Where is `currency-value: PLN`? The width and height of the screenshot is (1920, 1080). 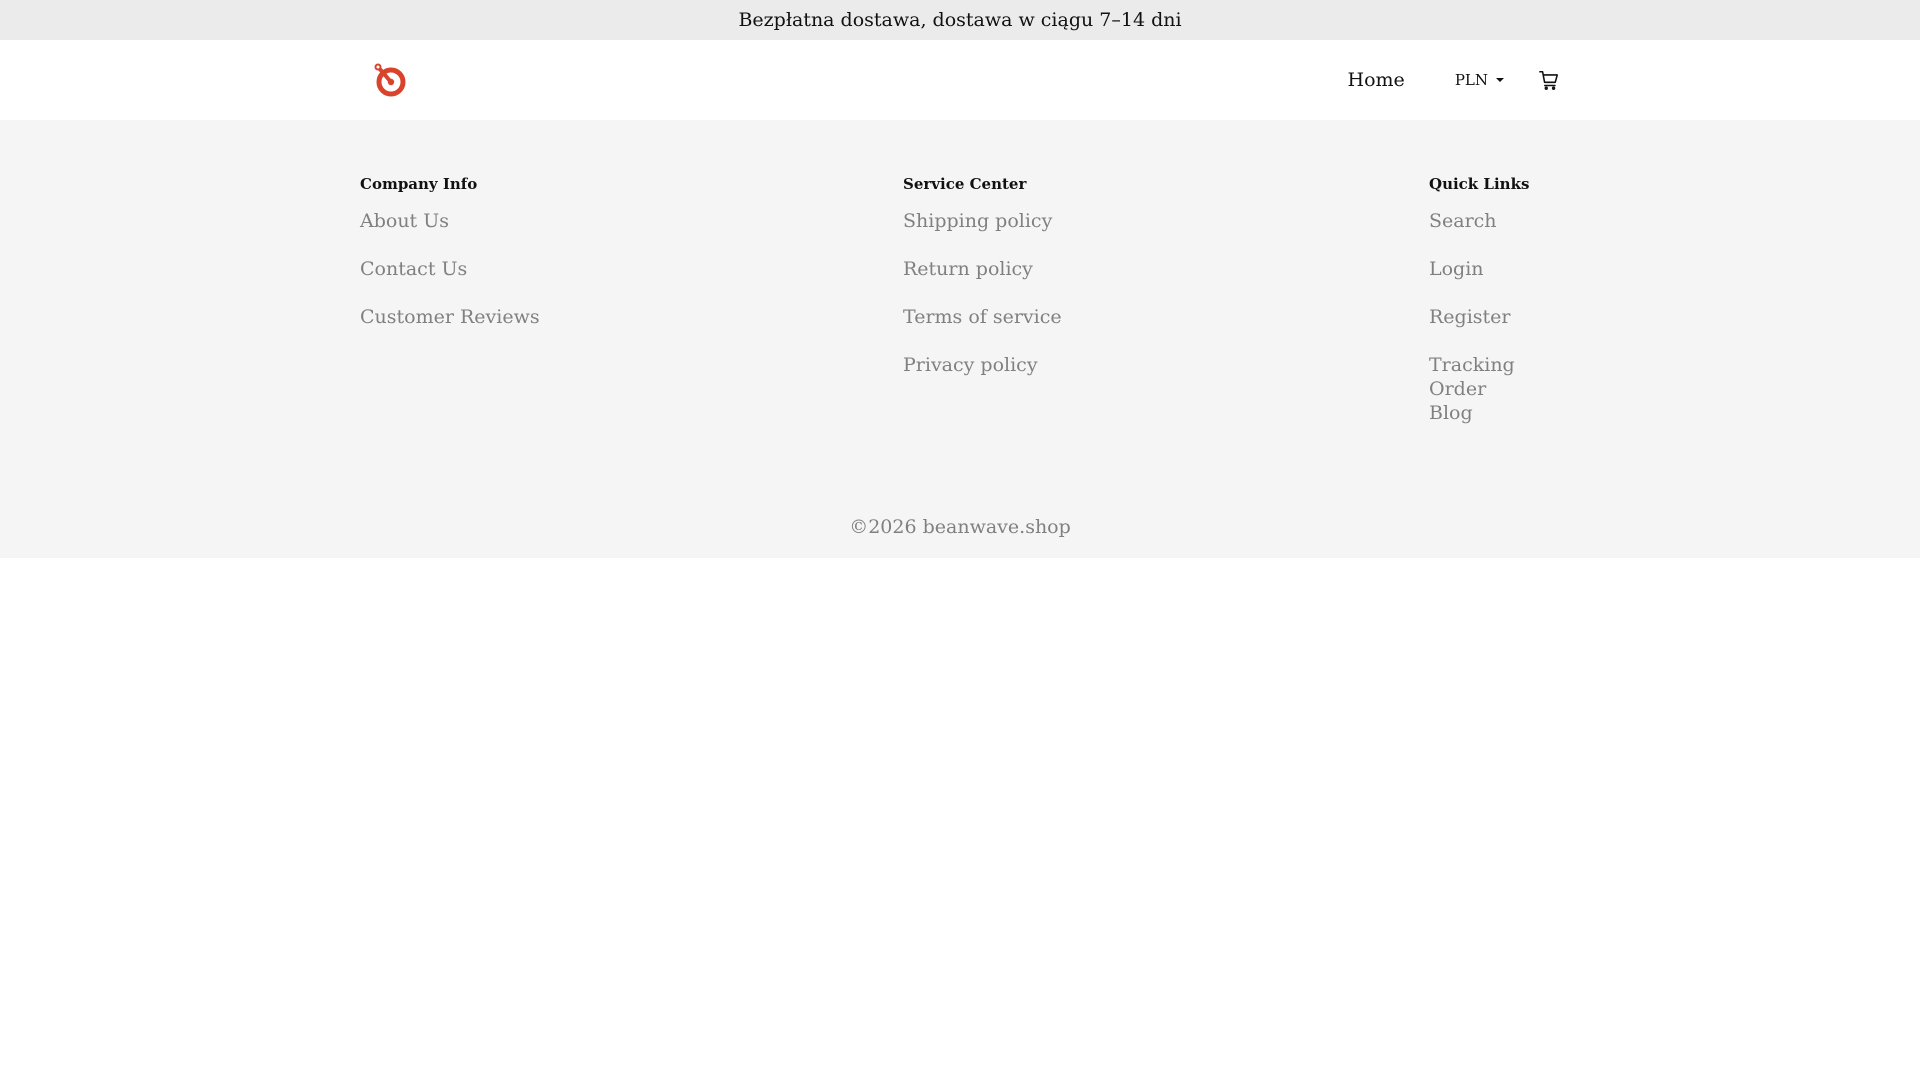 currency-value: PLN is located at coordinates (1471, 80).